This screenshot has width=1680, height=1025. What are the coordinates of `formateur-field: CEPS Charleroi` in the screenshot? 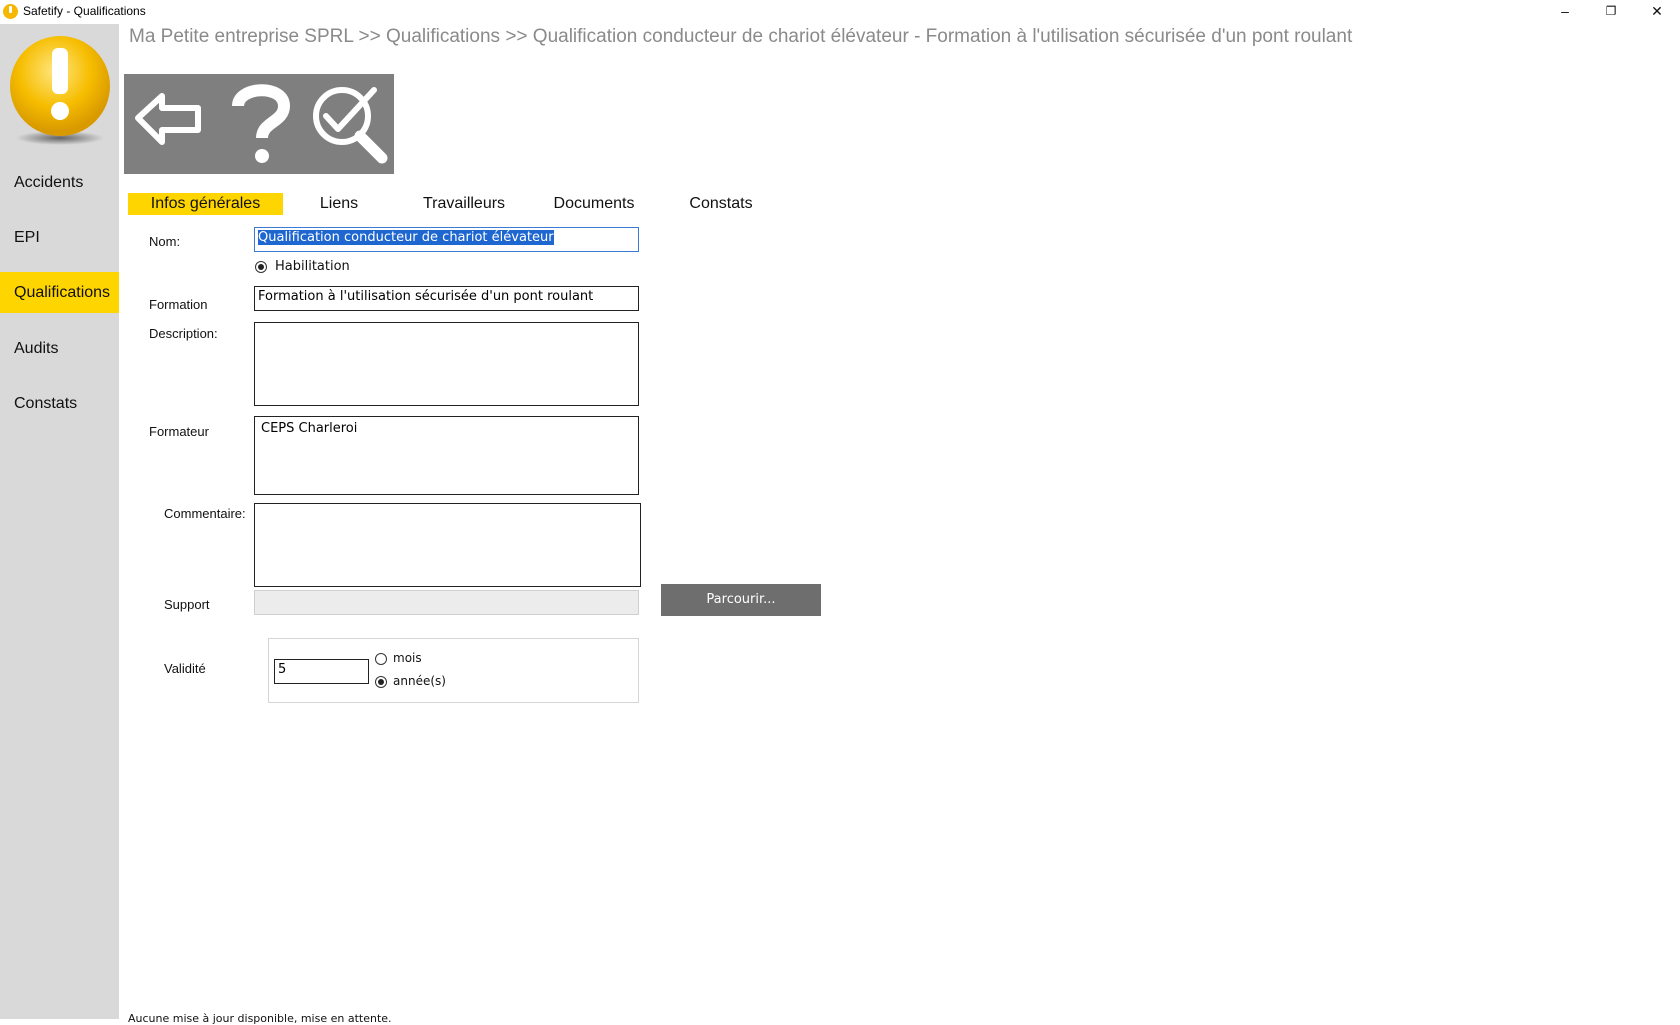 It's located at (446, 455).